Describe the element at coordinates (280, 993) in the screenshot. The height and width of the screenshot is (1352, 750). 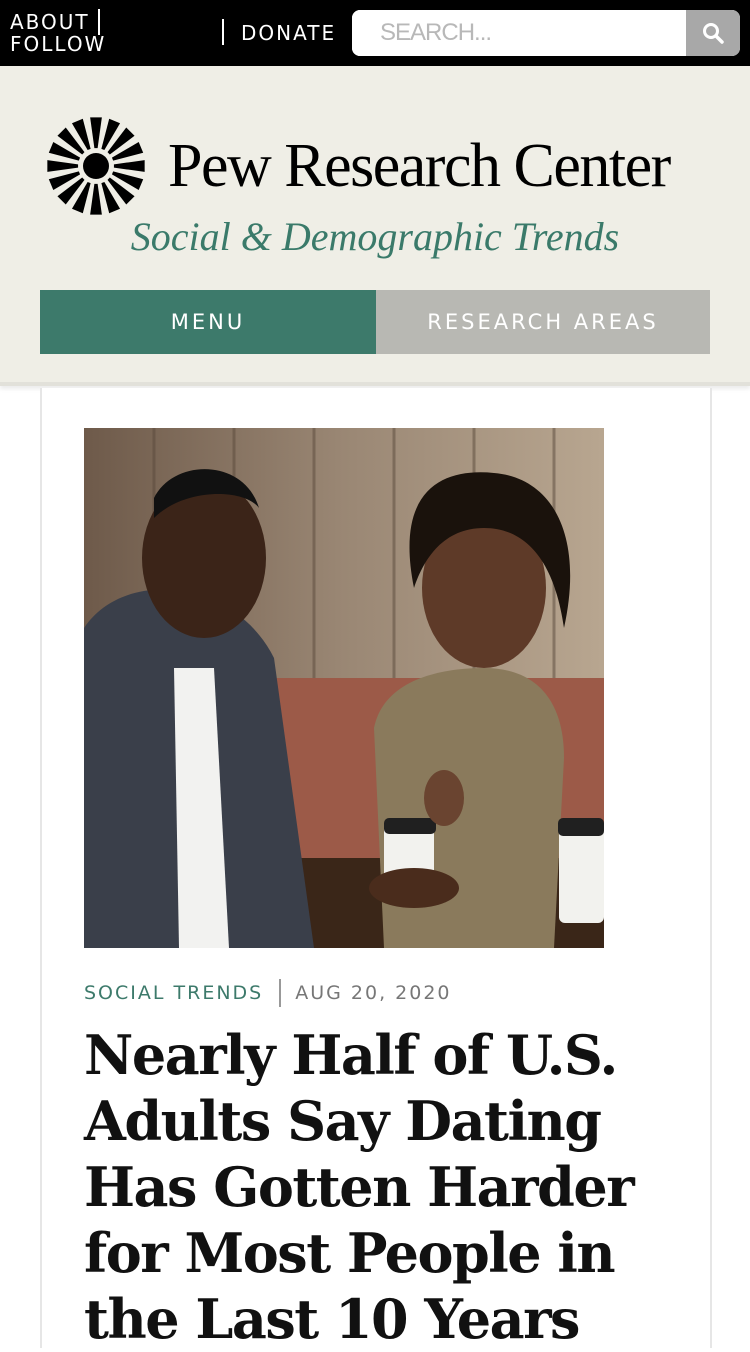
I see `meta-divider` at that location.